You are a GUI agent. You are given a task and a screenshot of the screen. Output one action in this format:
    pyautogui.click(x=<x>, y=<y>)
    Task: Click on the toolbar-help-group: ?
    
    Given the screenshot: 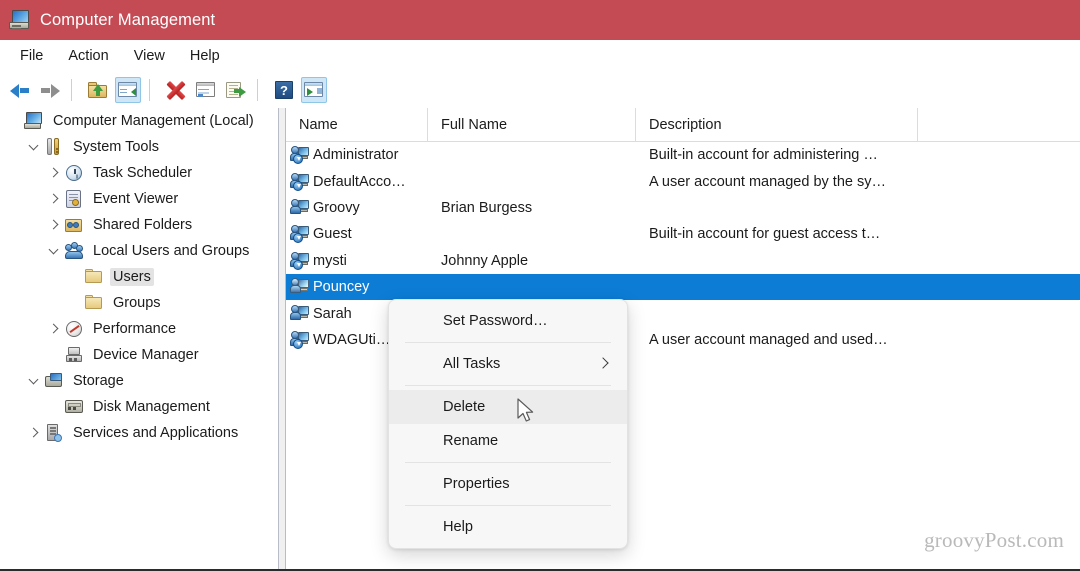 What is the action you would take?
    pyautogui.click(x=296, y=90)
    